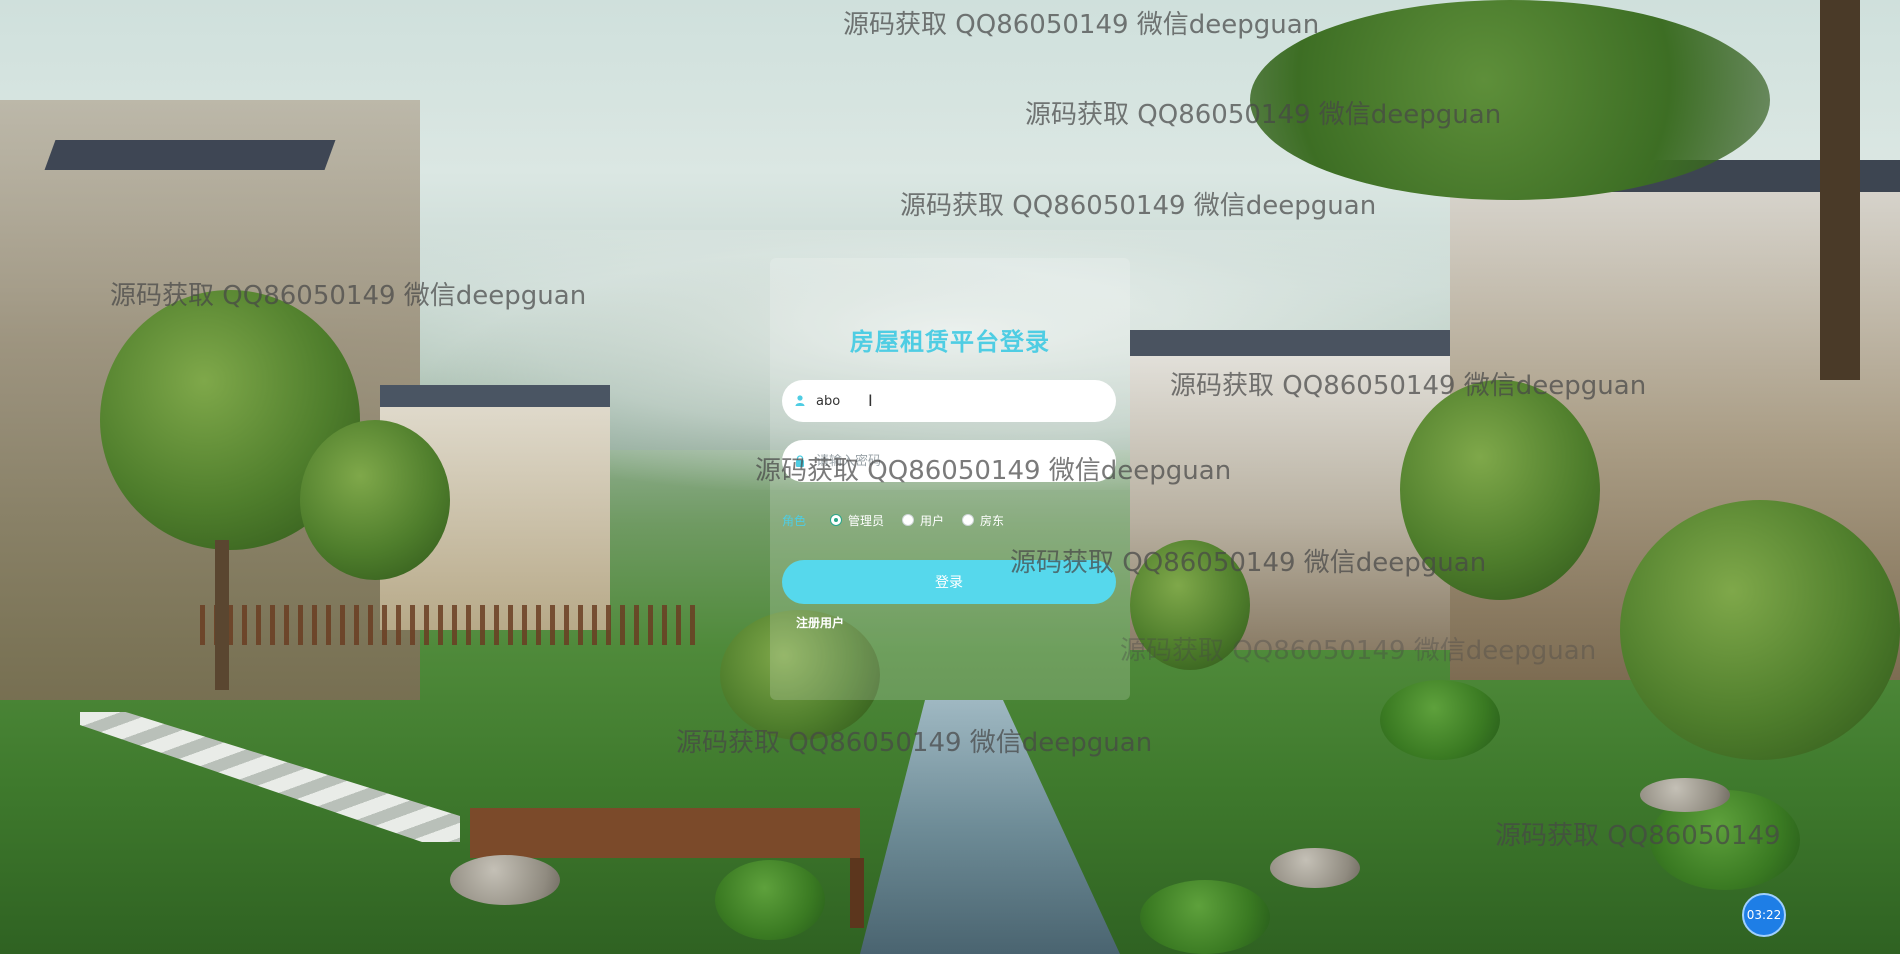 The height and width of the screenshot is (954, 1900). Describe the element at coordinates (495, 396) in the screenshot. I see `background-roof-middle` at that location.